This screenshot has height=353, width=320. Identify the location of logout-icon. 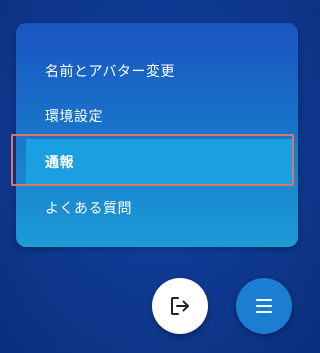
(180, 306).